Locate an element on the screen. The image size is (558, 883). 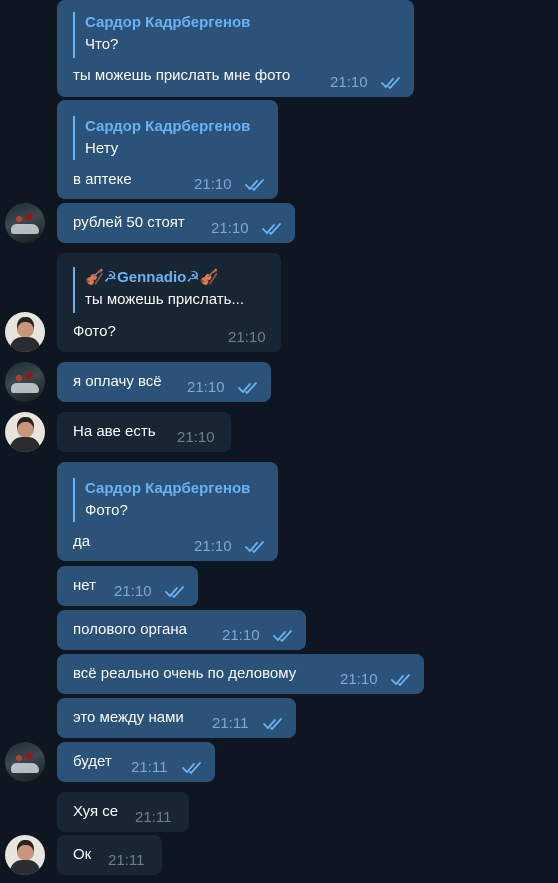
reply-quote: Сардор Кадрбергенов Фото? is located at coordinates (161, 500).